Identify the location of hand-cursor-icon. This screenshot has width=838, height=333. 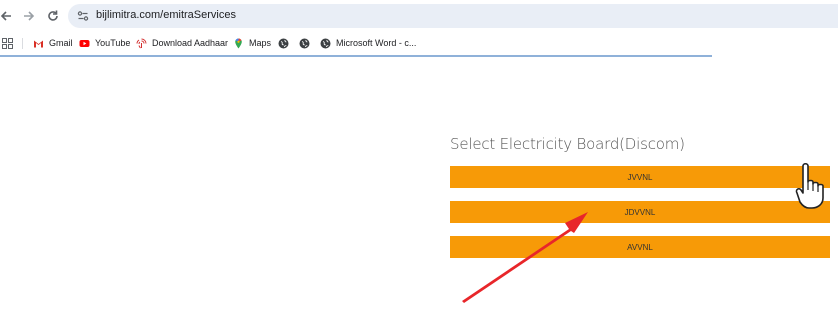
(809, 185).